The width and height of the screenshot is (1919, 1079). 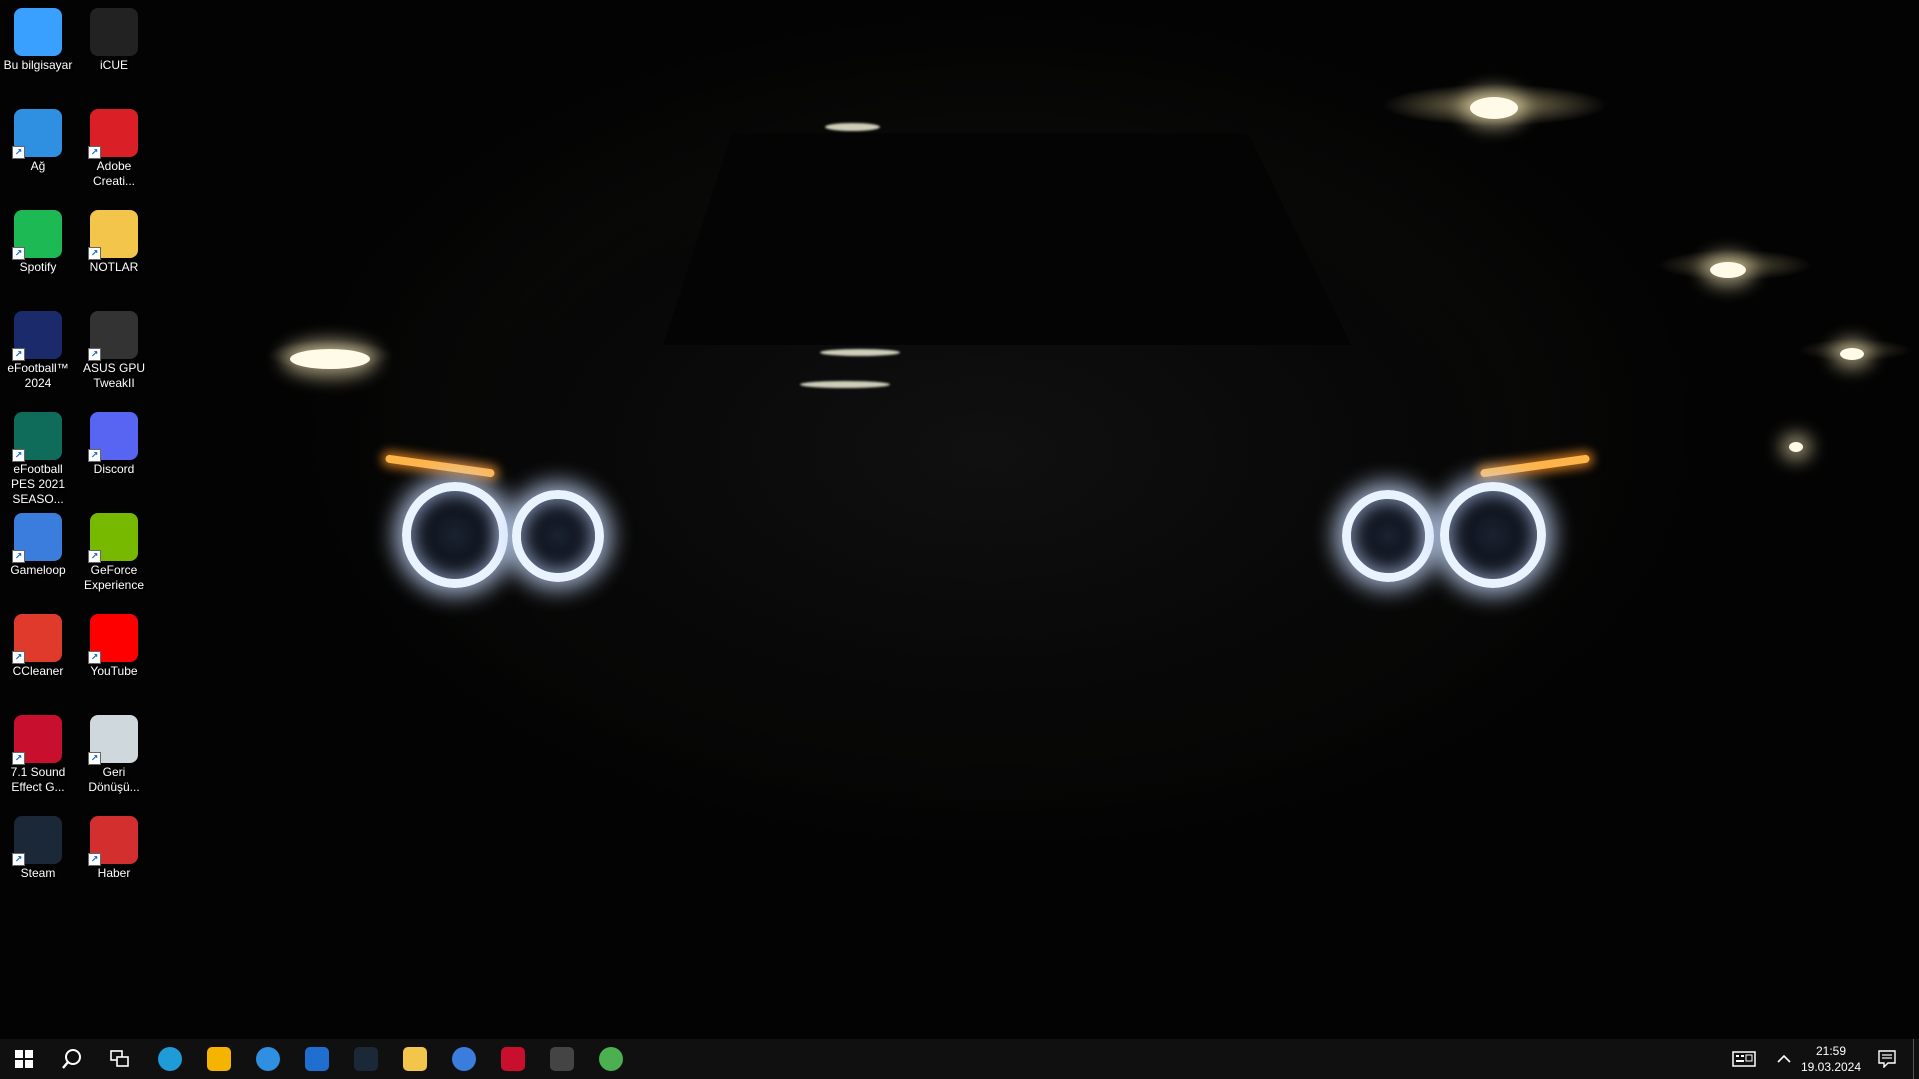 I want to click on action-center-button, so click(x=1887, y=1059).